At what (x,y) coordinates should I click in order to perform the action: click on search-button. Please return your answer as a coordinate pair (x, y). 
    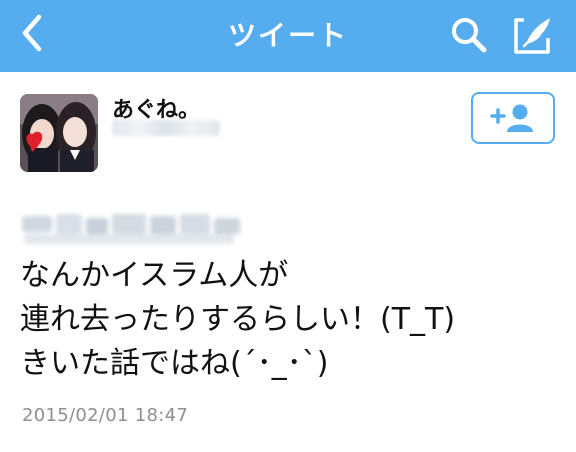
    Looking at the image, I should click on (469, 35).